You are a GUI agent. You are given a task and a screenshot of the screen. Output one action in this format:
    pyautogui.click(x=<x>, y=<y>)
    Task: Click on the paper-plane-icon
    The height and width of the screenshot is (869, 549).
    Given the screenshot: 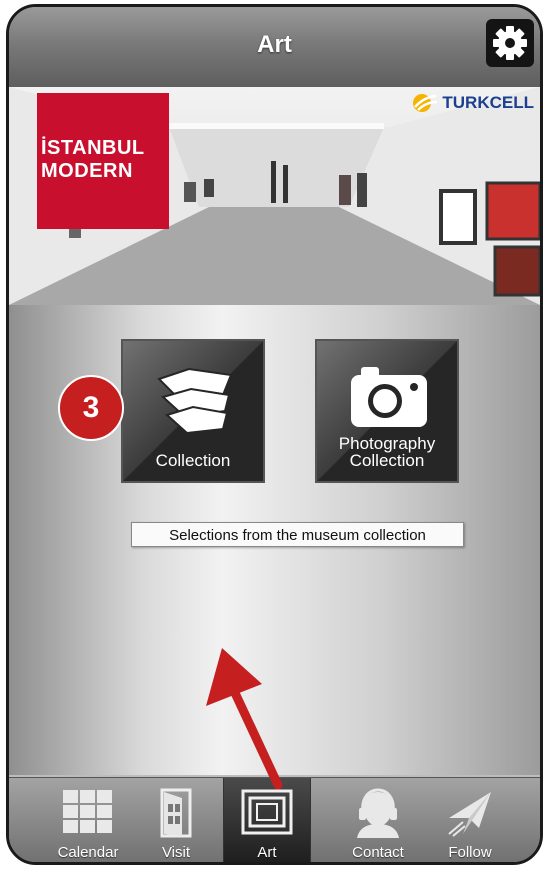 What is the action you would take?
    pyautogui.click(x=469, y=814)
    